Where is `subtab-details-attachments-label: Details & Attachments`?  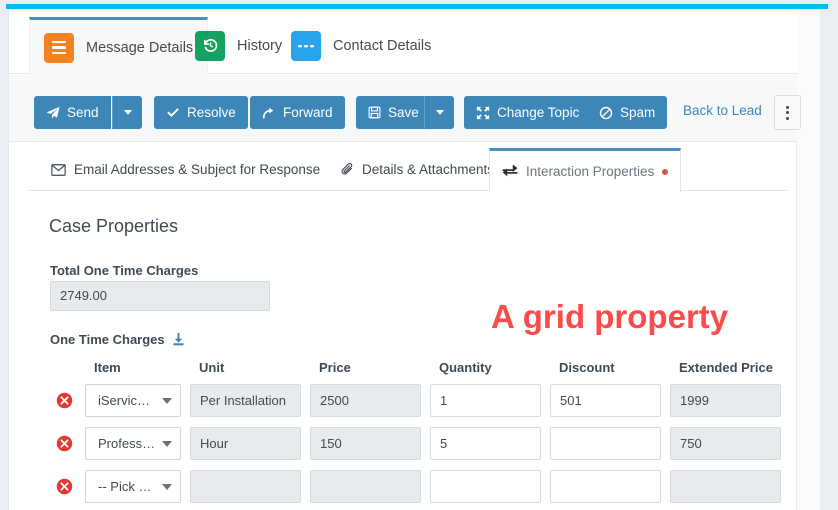
subtab-details-attachments-label: Details & Attachments is located at coordinates (428, 169).